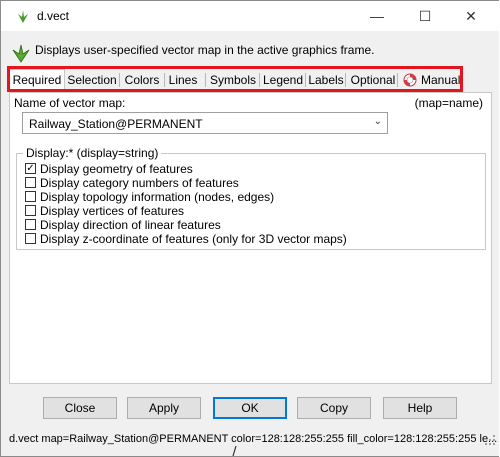 This screenshot has width=500, height=457. What do you see at coordinates (378, 121) in the screenshot?
I see `chevron-down-icon: ⌄` at bounding box center [378, 121].